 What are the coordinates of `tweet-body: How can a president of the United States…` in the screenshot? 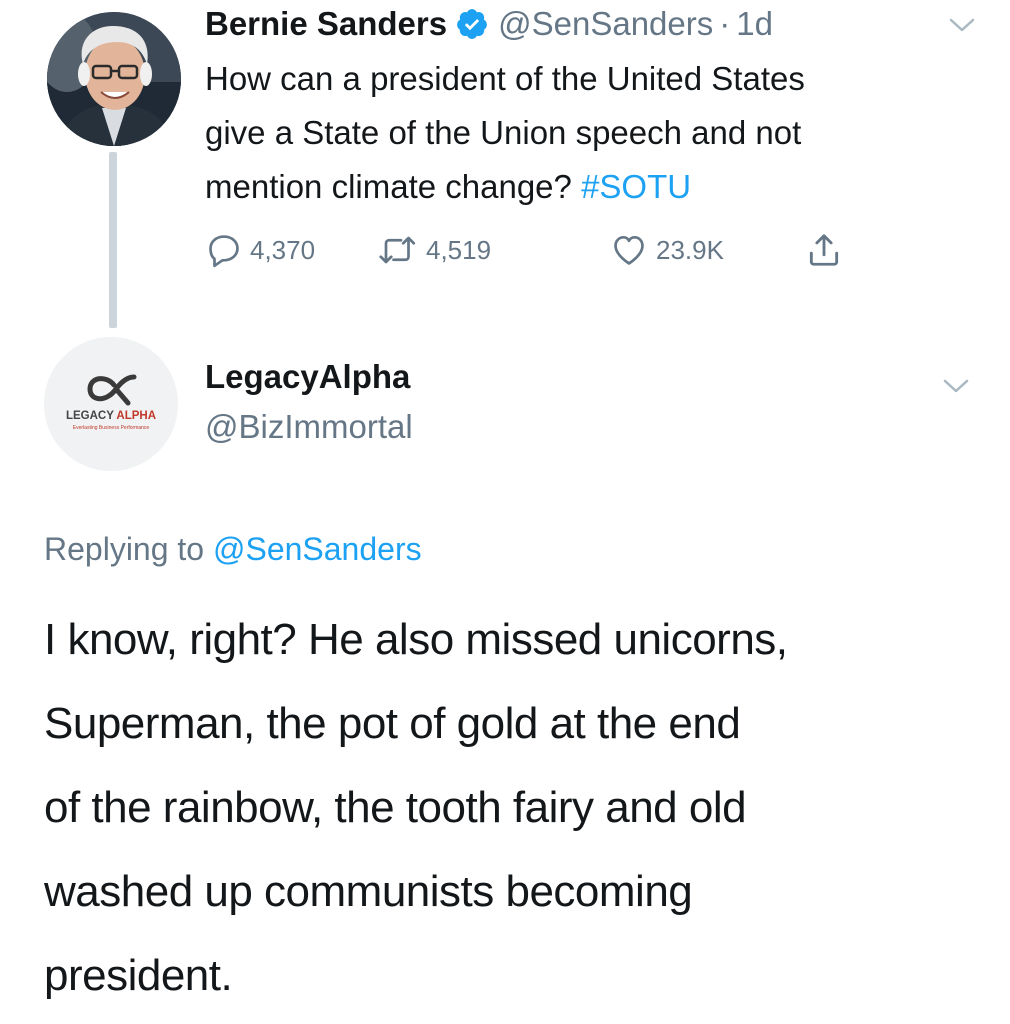 It's located at (590, 133).